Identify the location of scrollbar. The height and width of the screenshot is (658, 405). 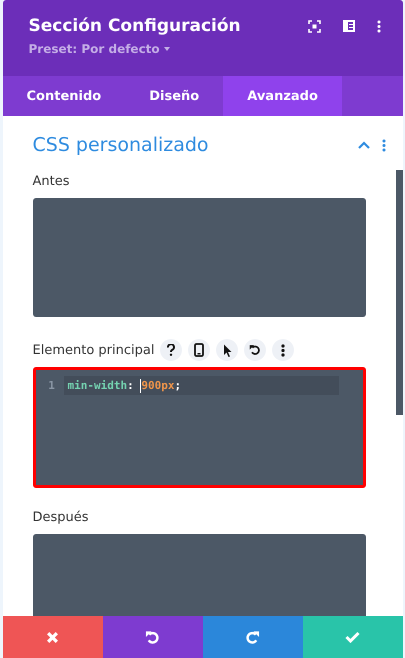
(399, 292).